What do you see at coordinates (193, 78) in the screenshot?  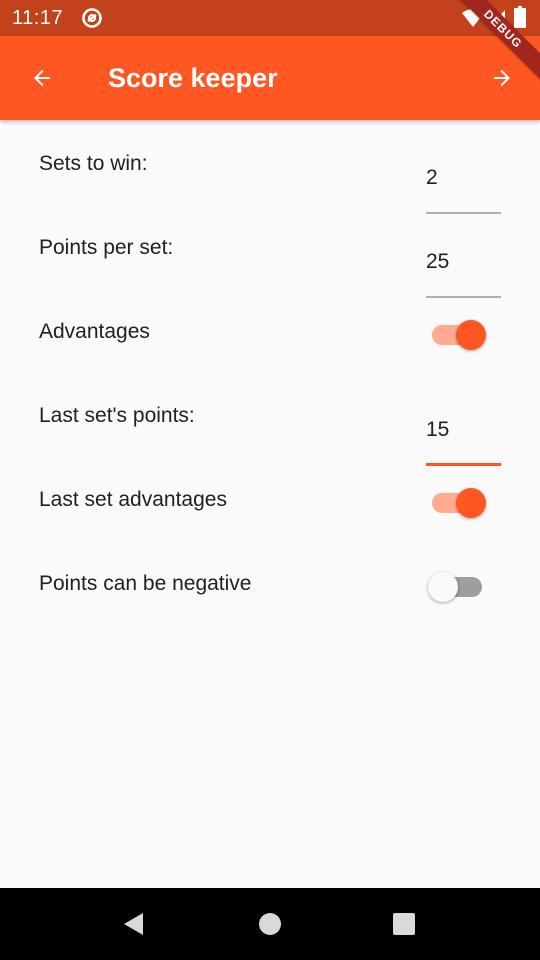 I see `page-title: Score keeper` at bounding box center [193, 78].